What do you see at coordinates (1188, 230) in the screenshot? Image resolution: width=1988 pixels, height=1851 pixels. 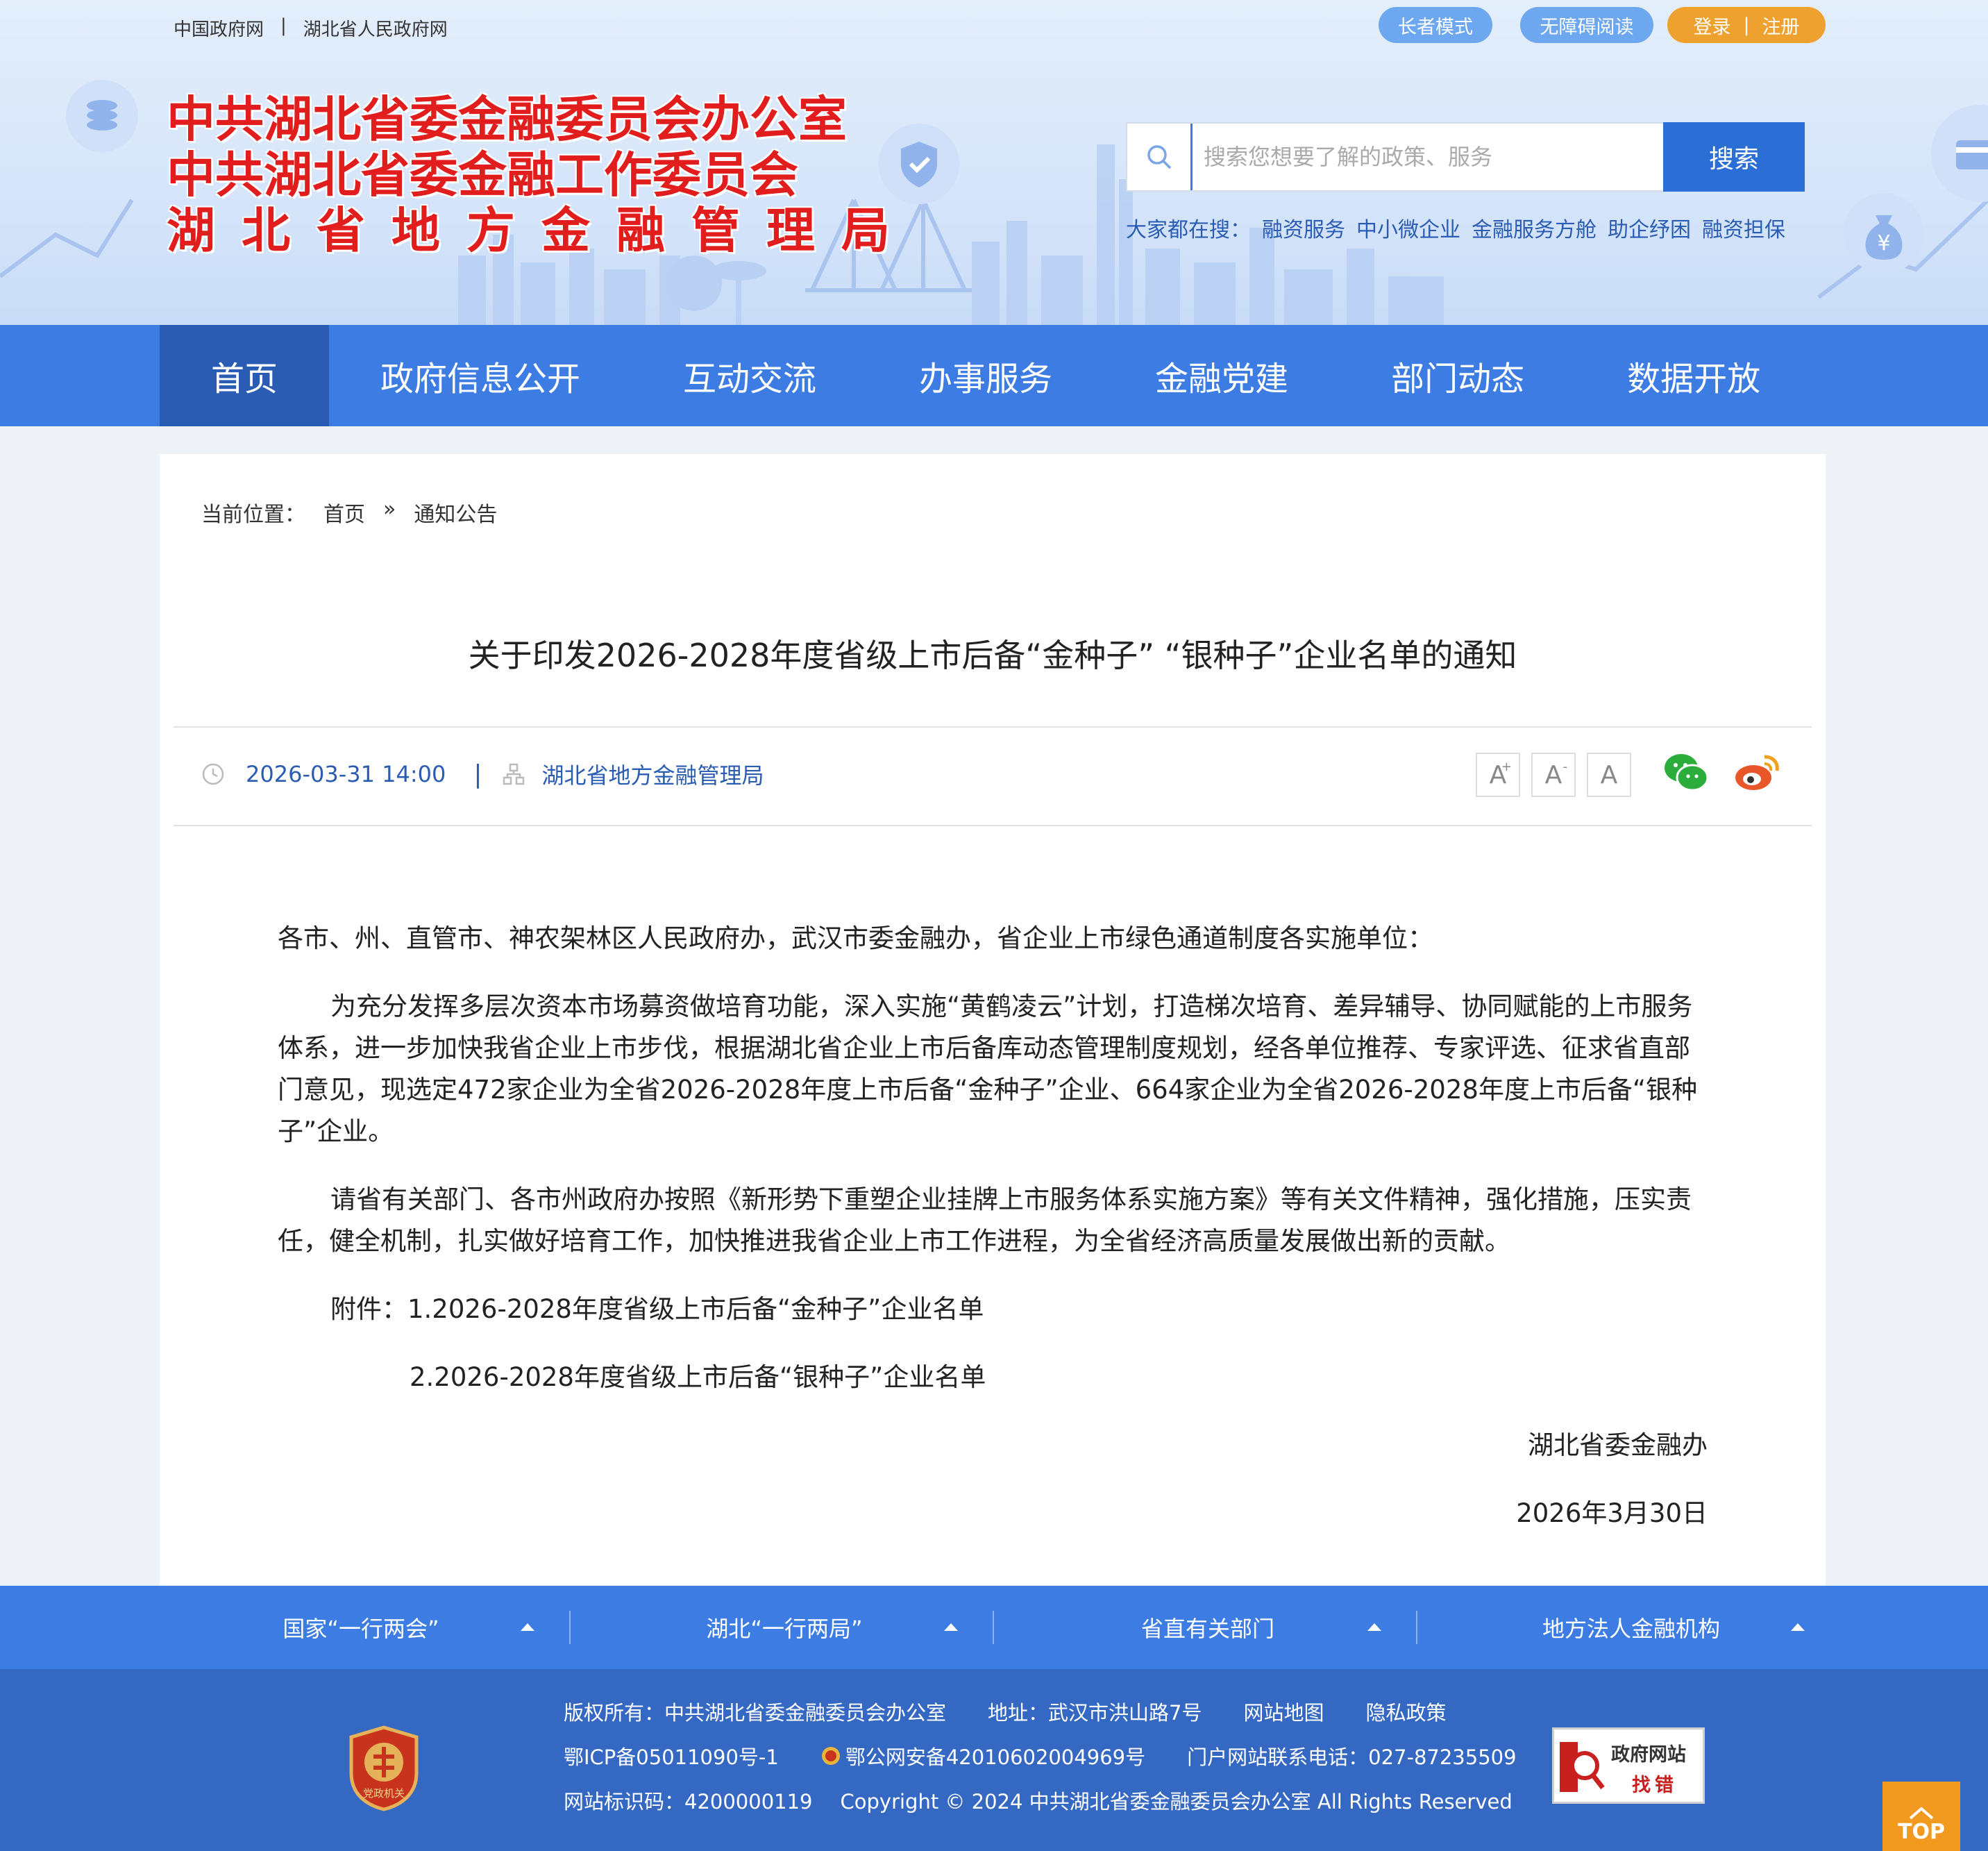 I see `hot-search-label: 大家都在搜：` at bounding box center [1188, 230].